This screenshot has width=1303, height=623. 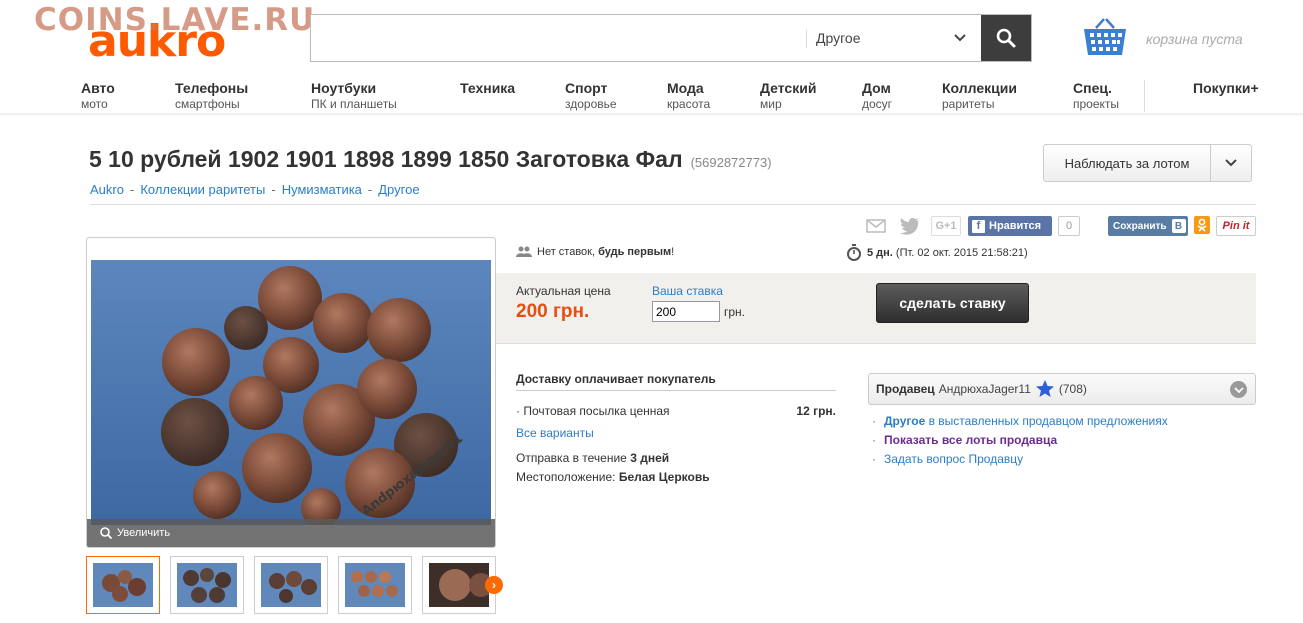 What do you see at coordinates (876, 226) in the screenshot?
I see `email-icon` at bounding box center [876, 226].